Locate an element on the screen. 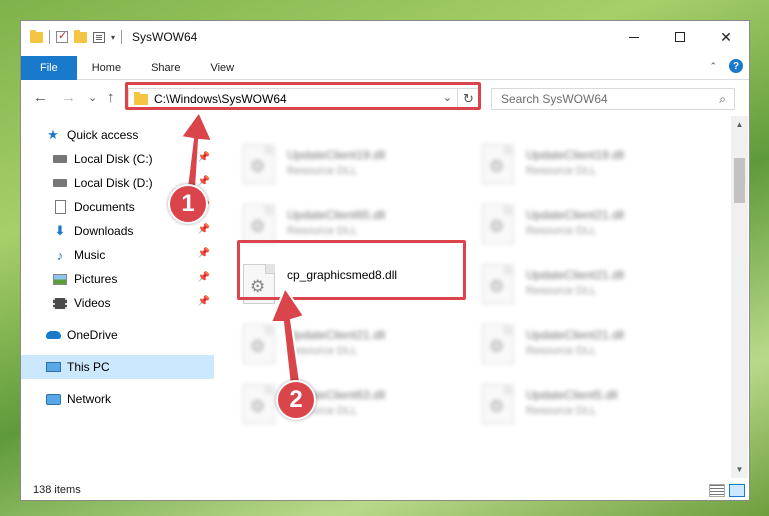  quick-access-dropdown-icon: ▾ is located at coordinates (113, 37).